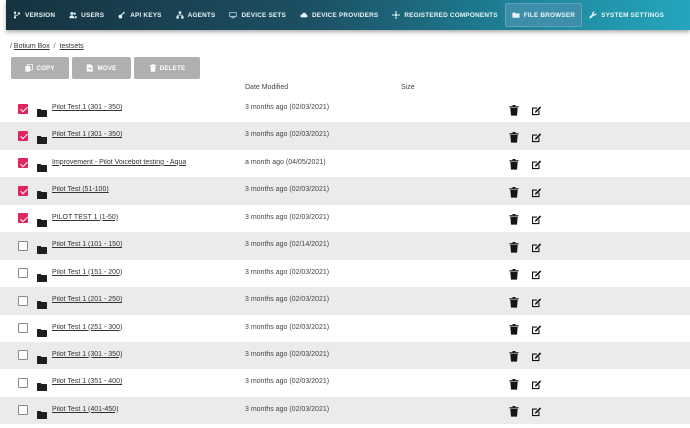 The height and width of the screenshot is (428, 690). What do you see at coordinates (180, 15) in the screenshot?
I see `agents-icon` at bounding box center [180, 15].